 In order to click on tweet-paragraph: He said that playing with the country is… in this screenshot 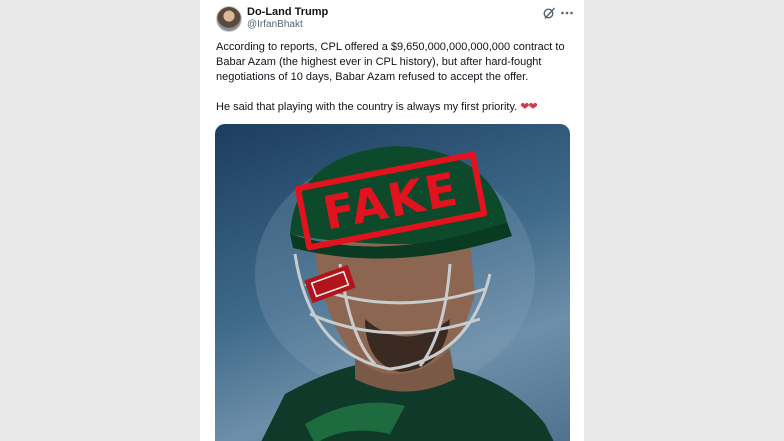, I will do `click(396, 107)`.